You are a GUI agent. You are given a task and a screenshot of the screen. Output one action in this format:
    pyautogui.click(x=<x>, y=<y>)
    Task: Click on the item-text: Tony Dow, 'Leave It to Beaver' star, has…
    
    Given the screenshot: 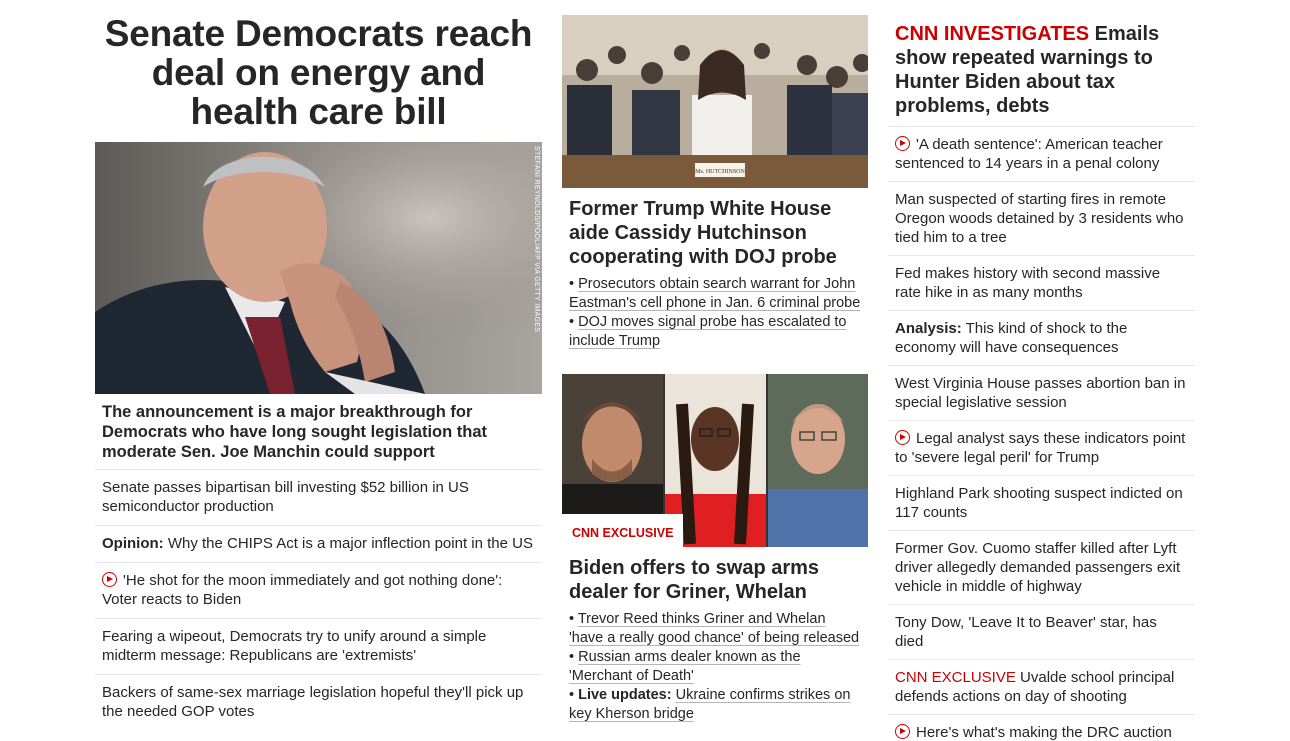 What is the action you would take?
    pyautogui.click(x=1026, y=632)
    